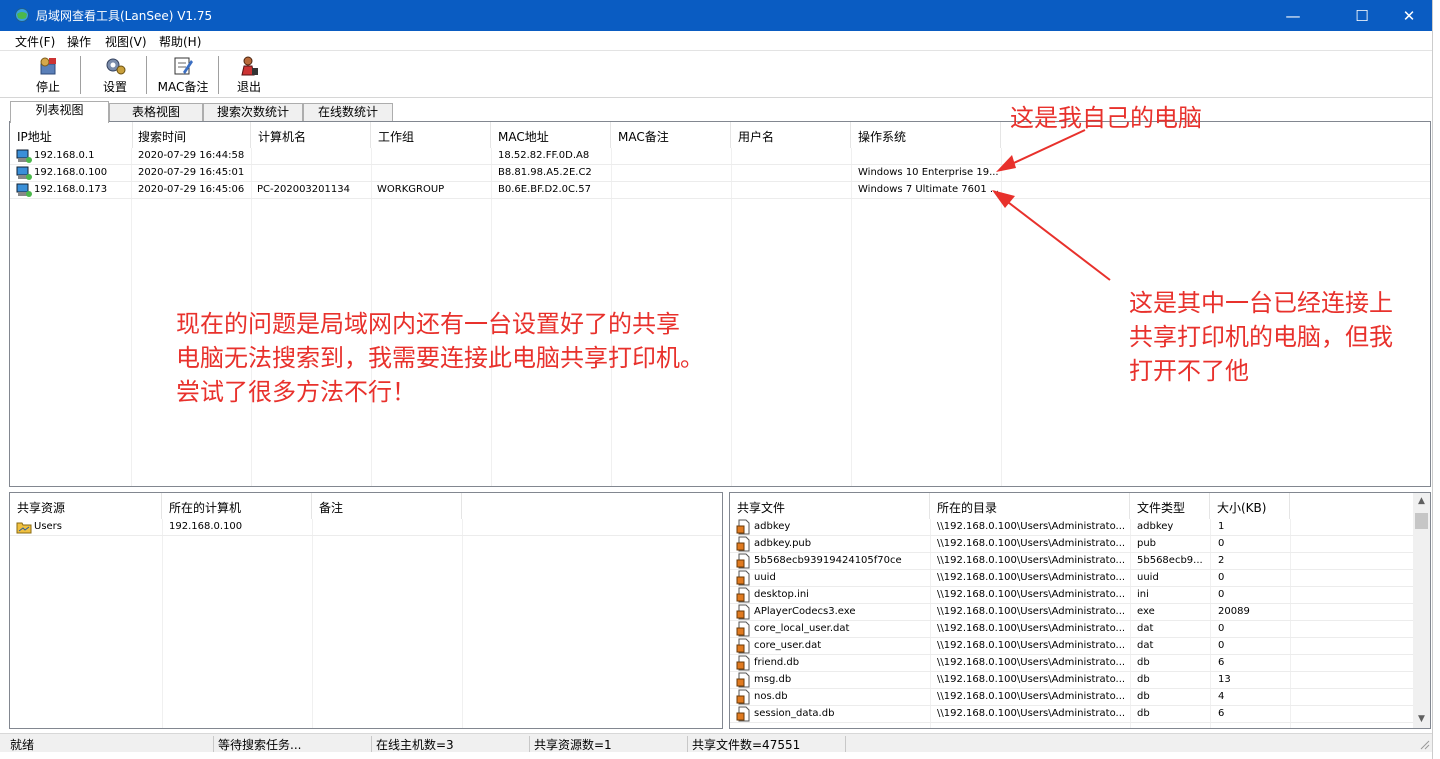 Image resolution: width=1440 pixels, height=759 pixels. I want to click on file-name: session_data.db, so click(794, 713).